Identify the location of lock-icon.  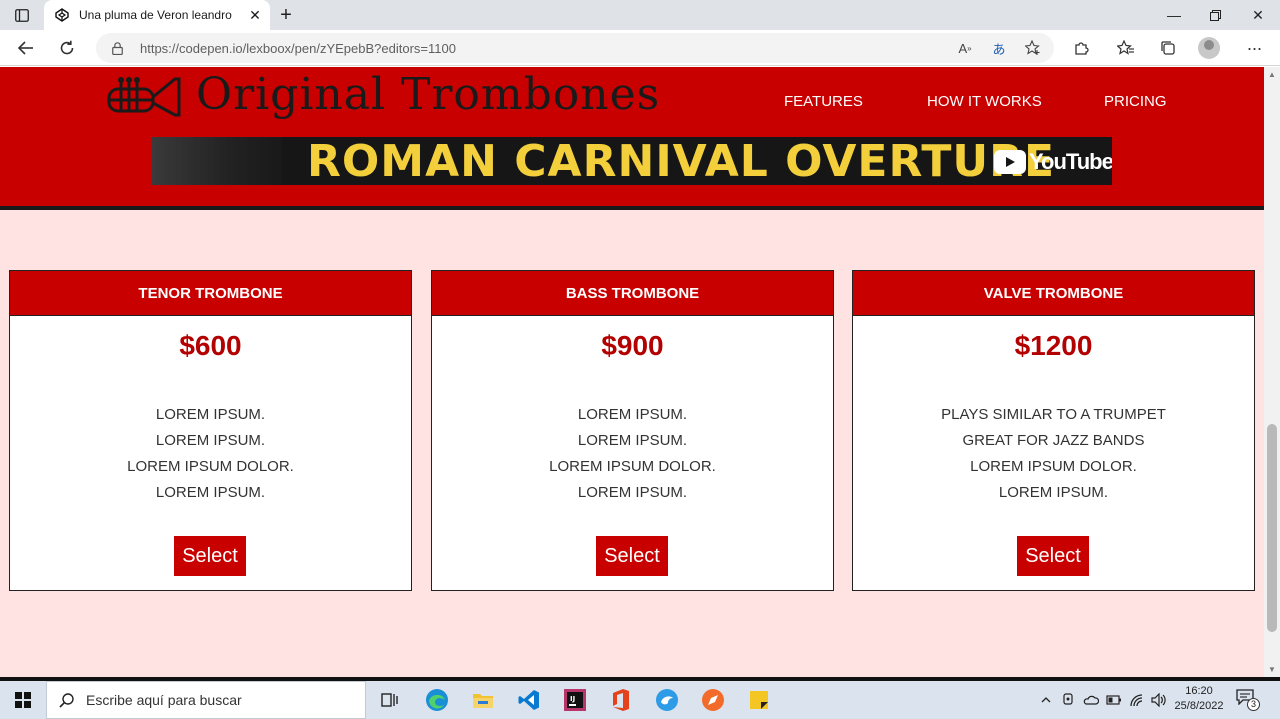
(119, 48).